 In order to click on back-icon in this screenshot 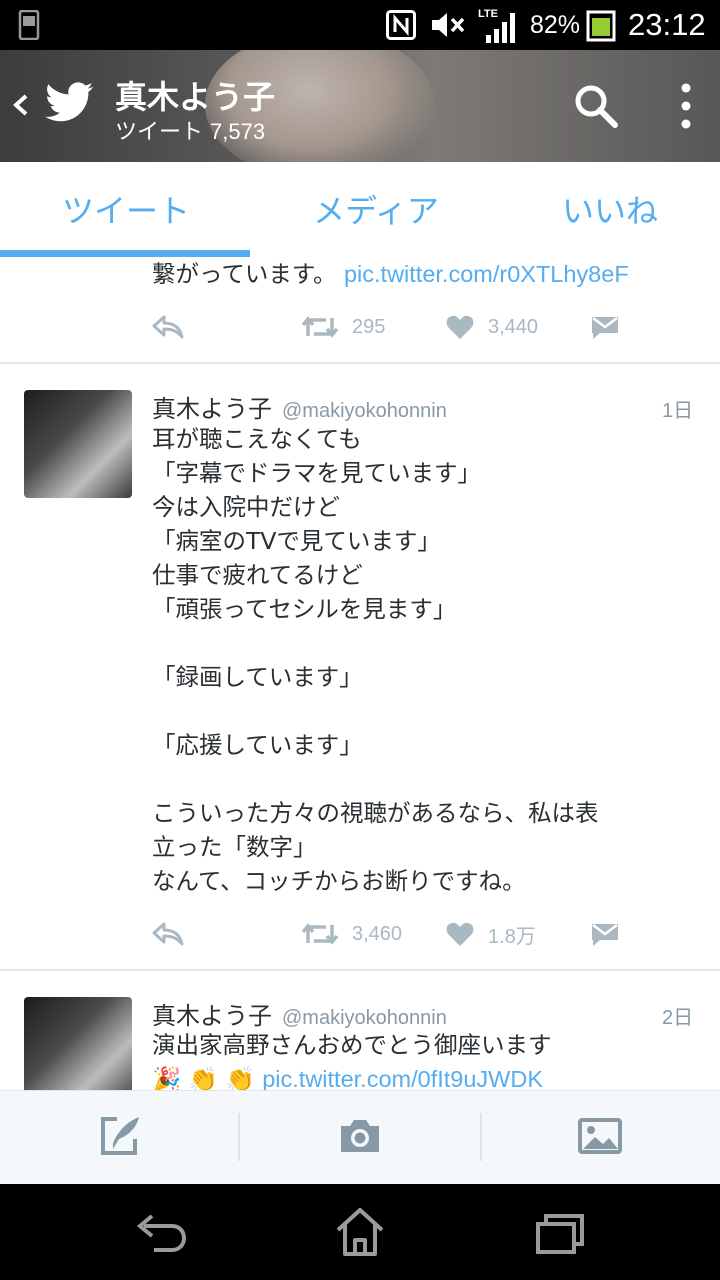, I will do `click(20, 105)`.